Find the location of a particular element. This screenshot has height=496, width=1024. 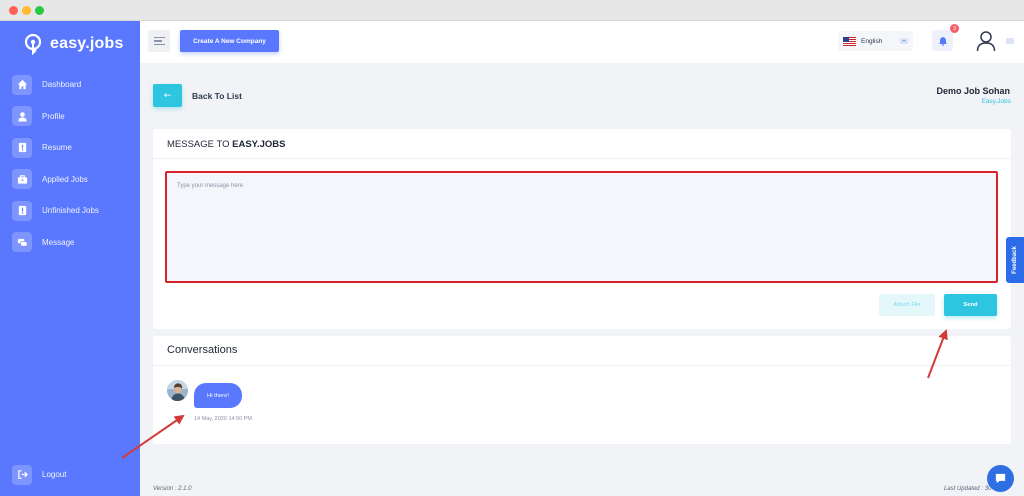

message-heading-recipient: EASY.JOBS is located at coordinates (259, 144).